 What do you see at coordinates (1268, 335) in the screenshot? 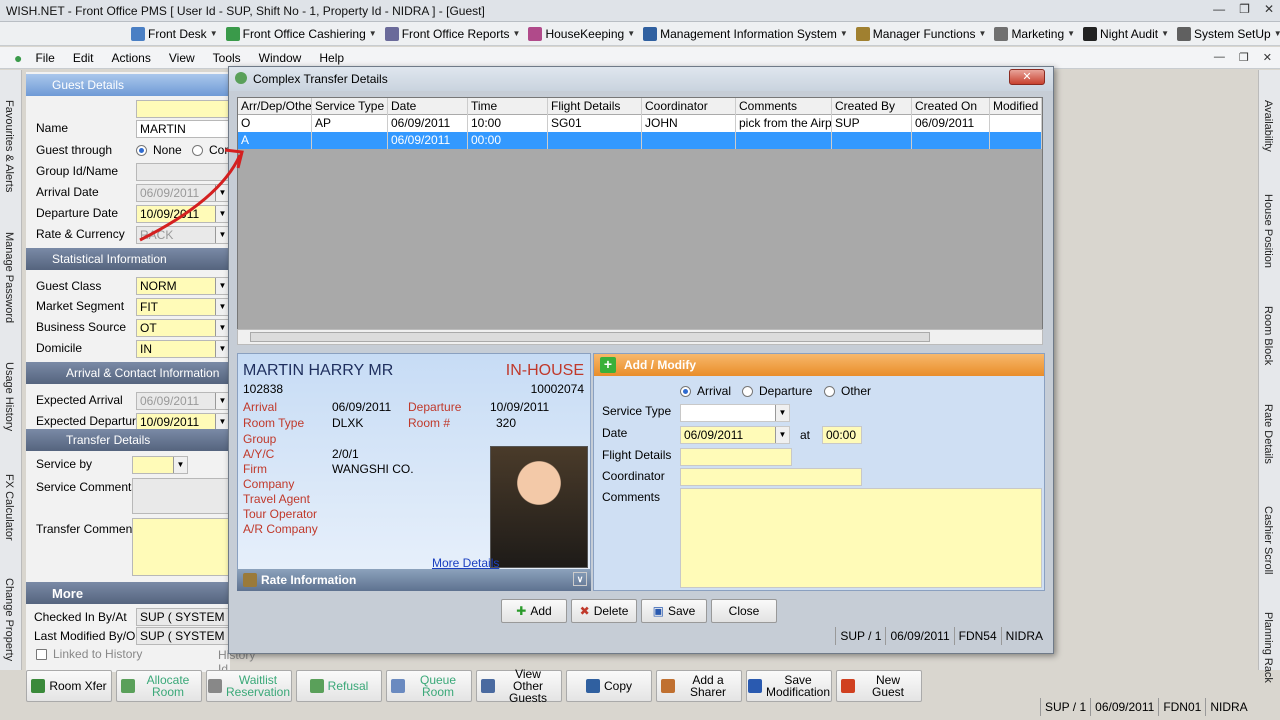
I see `tab-room-block: Room Block` at bounding box center [1268, 335].